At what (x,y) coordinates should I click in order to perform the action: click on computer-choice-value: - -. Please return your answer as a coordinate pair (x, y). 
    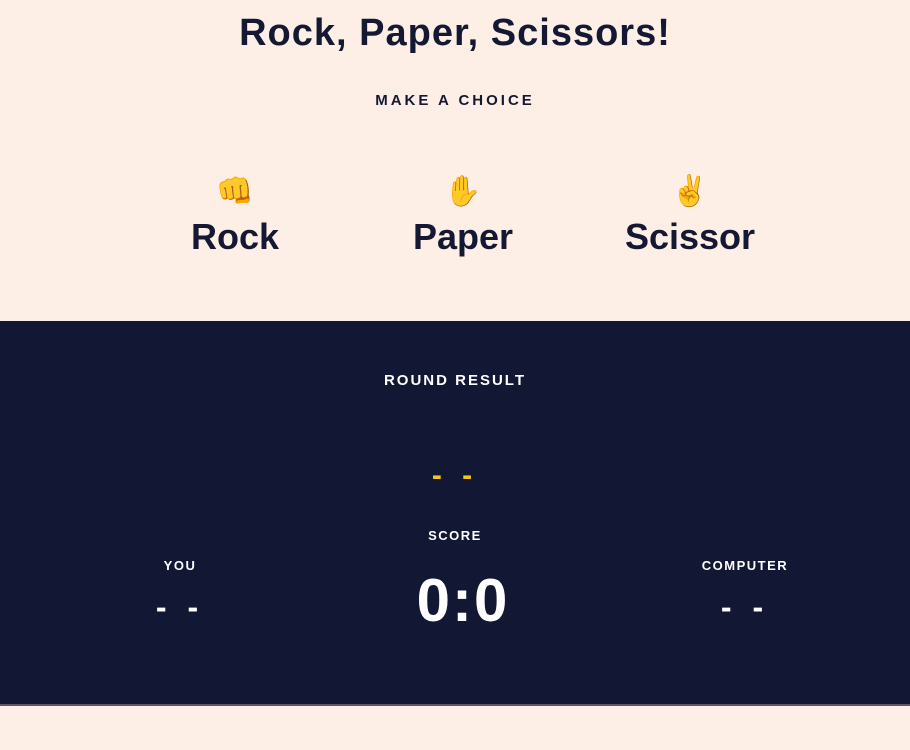
    Looking at the image, I should click on (745, 607).